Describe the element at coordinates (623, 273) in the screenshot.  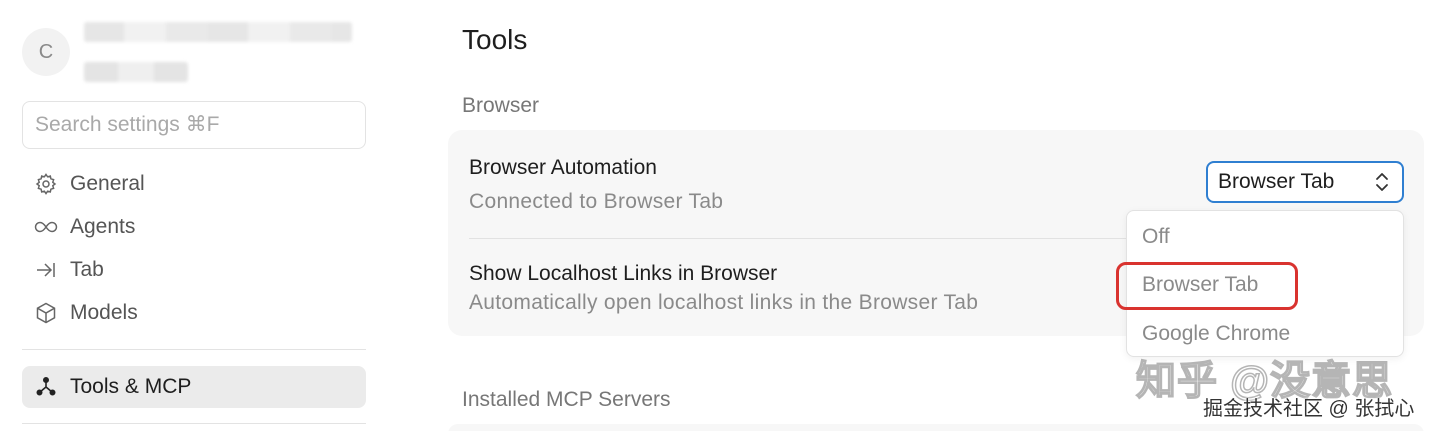
I see `localhost-links-title: Show Localhost Links in Browser` at that location.